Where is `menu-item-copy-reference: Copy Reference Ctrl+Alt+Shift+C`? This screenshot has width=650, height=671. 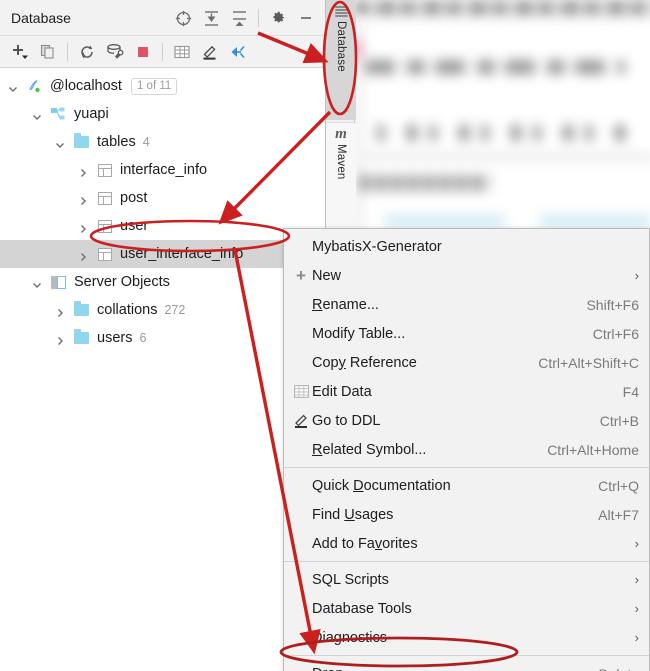 menu-item-copy-reference: Copy Reference Ctrl+Alt+Shift+C is located at coordinates (466, 362).